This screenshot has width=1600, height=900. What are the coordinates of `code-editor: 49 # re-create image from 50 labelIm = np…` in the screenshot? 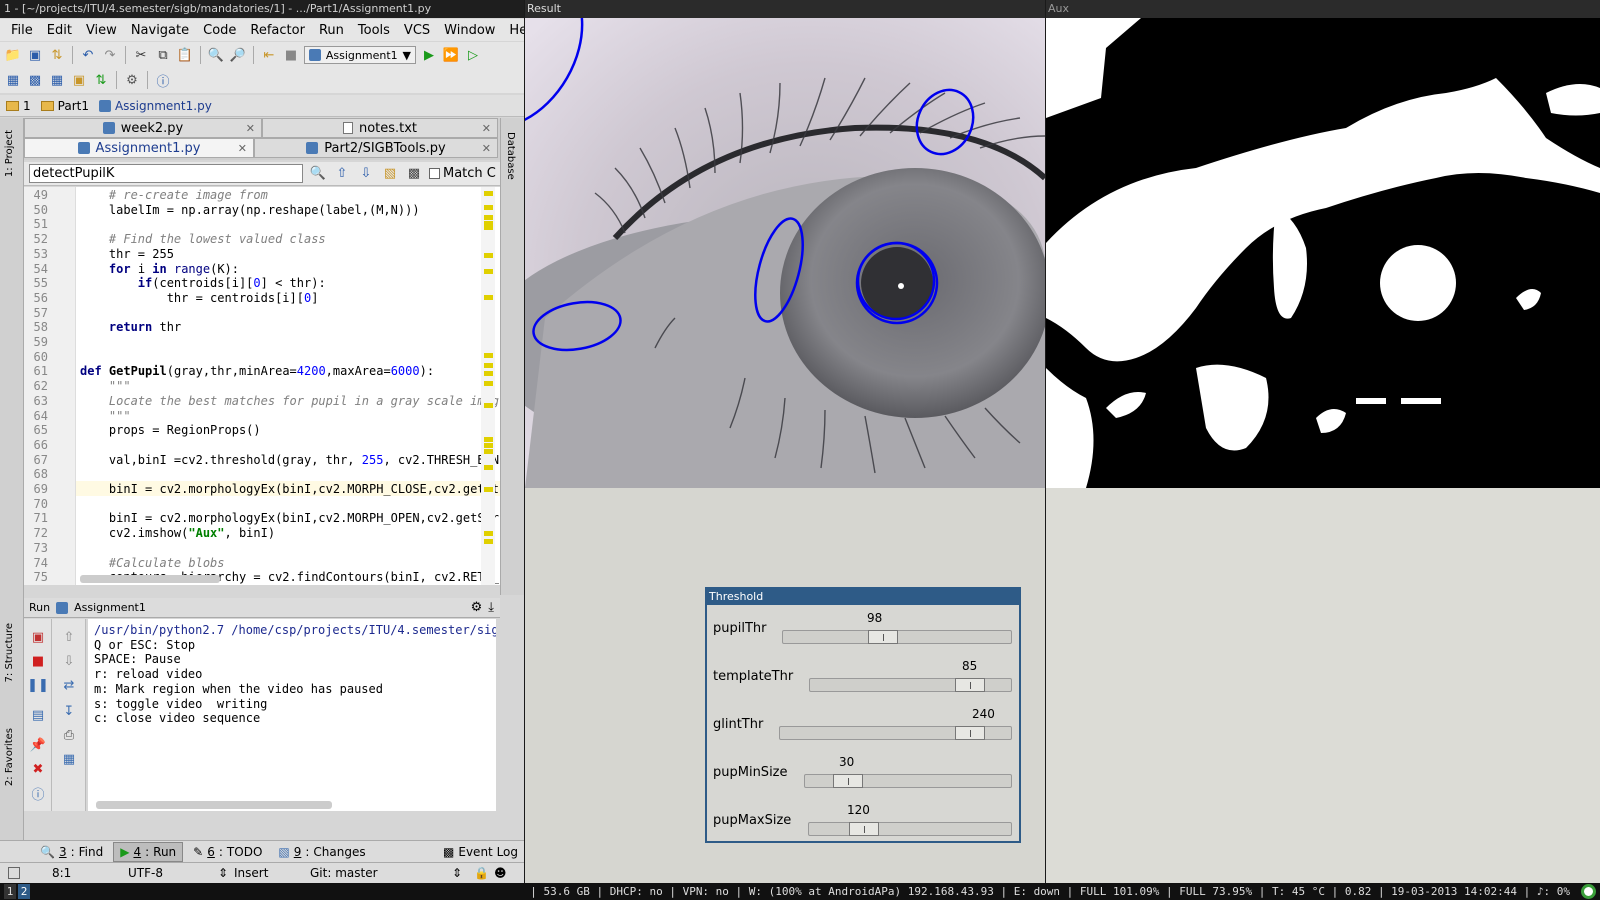 It's located at (262, 386).